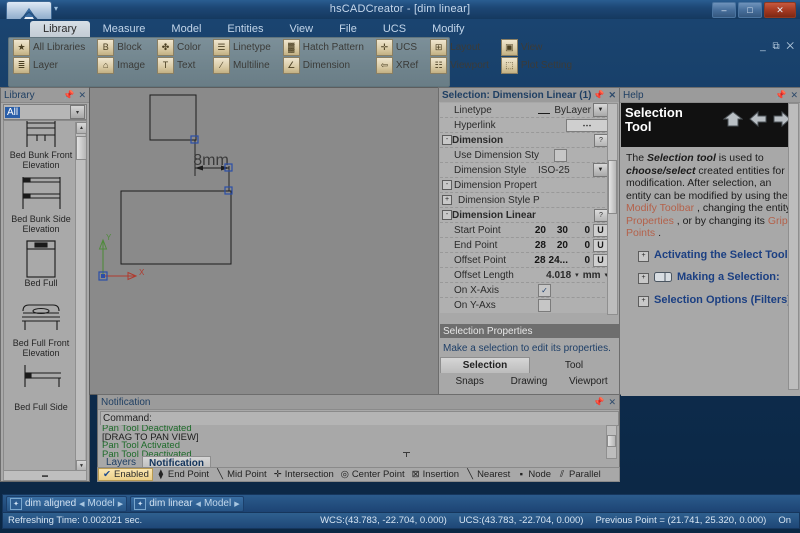 The height and width of the screenshot is (533, 800). What do you see at coordinates (525, 230) in the screenshot?
I see `property-row-start-point: Start Point 20 30 0 U` at bounding box center [525, 230].